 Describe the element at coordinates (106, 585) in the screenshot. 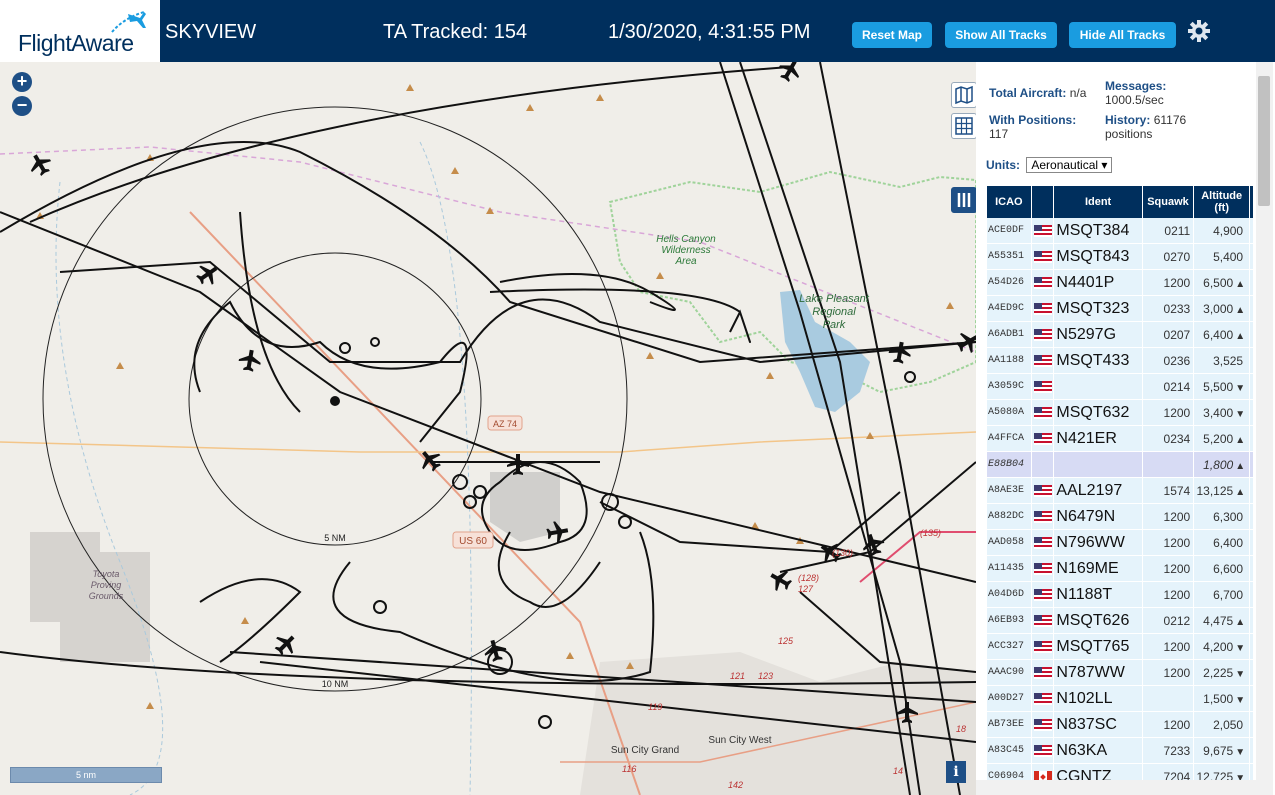

I see `svg-text: Proving` at that location.